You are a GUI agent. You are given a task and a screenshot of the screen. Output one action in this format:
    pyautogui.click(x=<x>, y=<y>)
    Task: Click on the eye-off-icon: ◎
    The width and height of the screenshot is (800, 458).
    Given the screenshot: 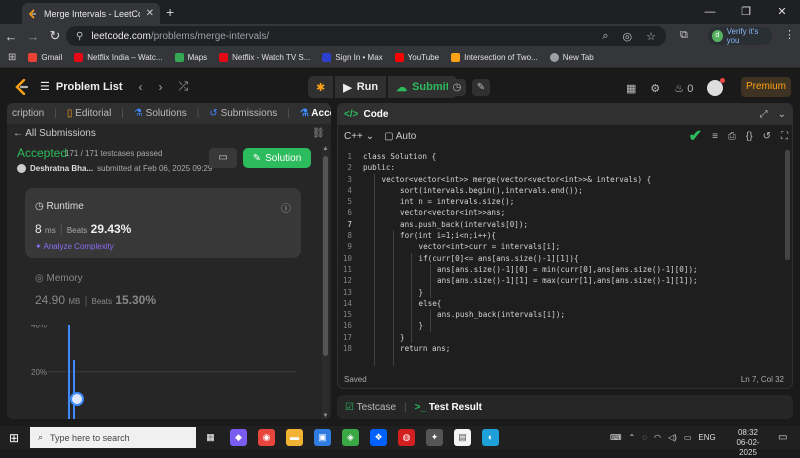 What is the action you would take?
    pyautogui.click(x=628, y=36)
    